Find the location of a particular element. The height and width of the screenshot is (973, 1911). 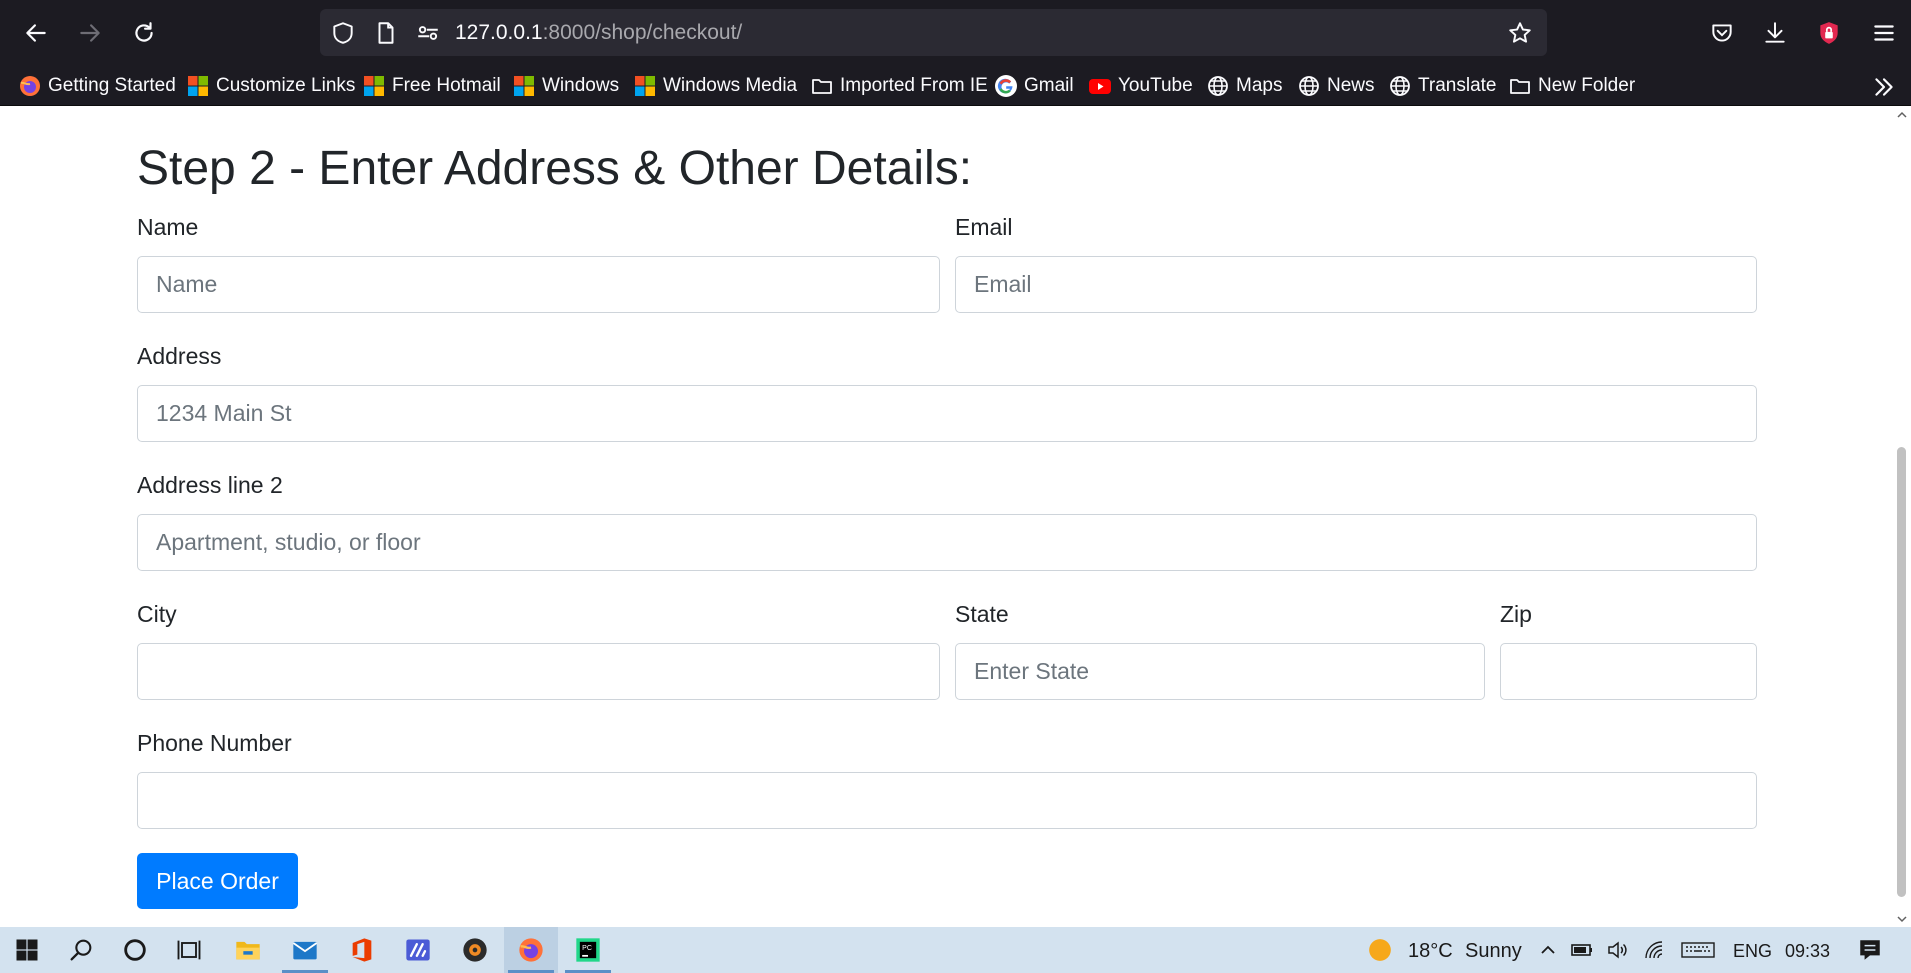

weather-sun-icon is located at coordinates (1380, 950).